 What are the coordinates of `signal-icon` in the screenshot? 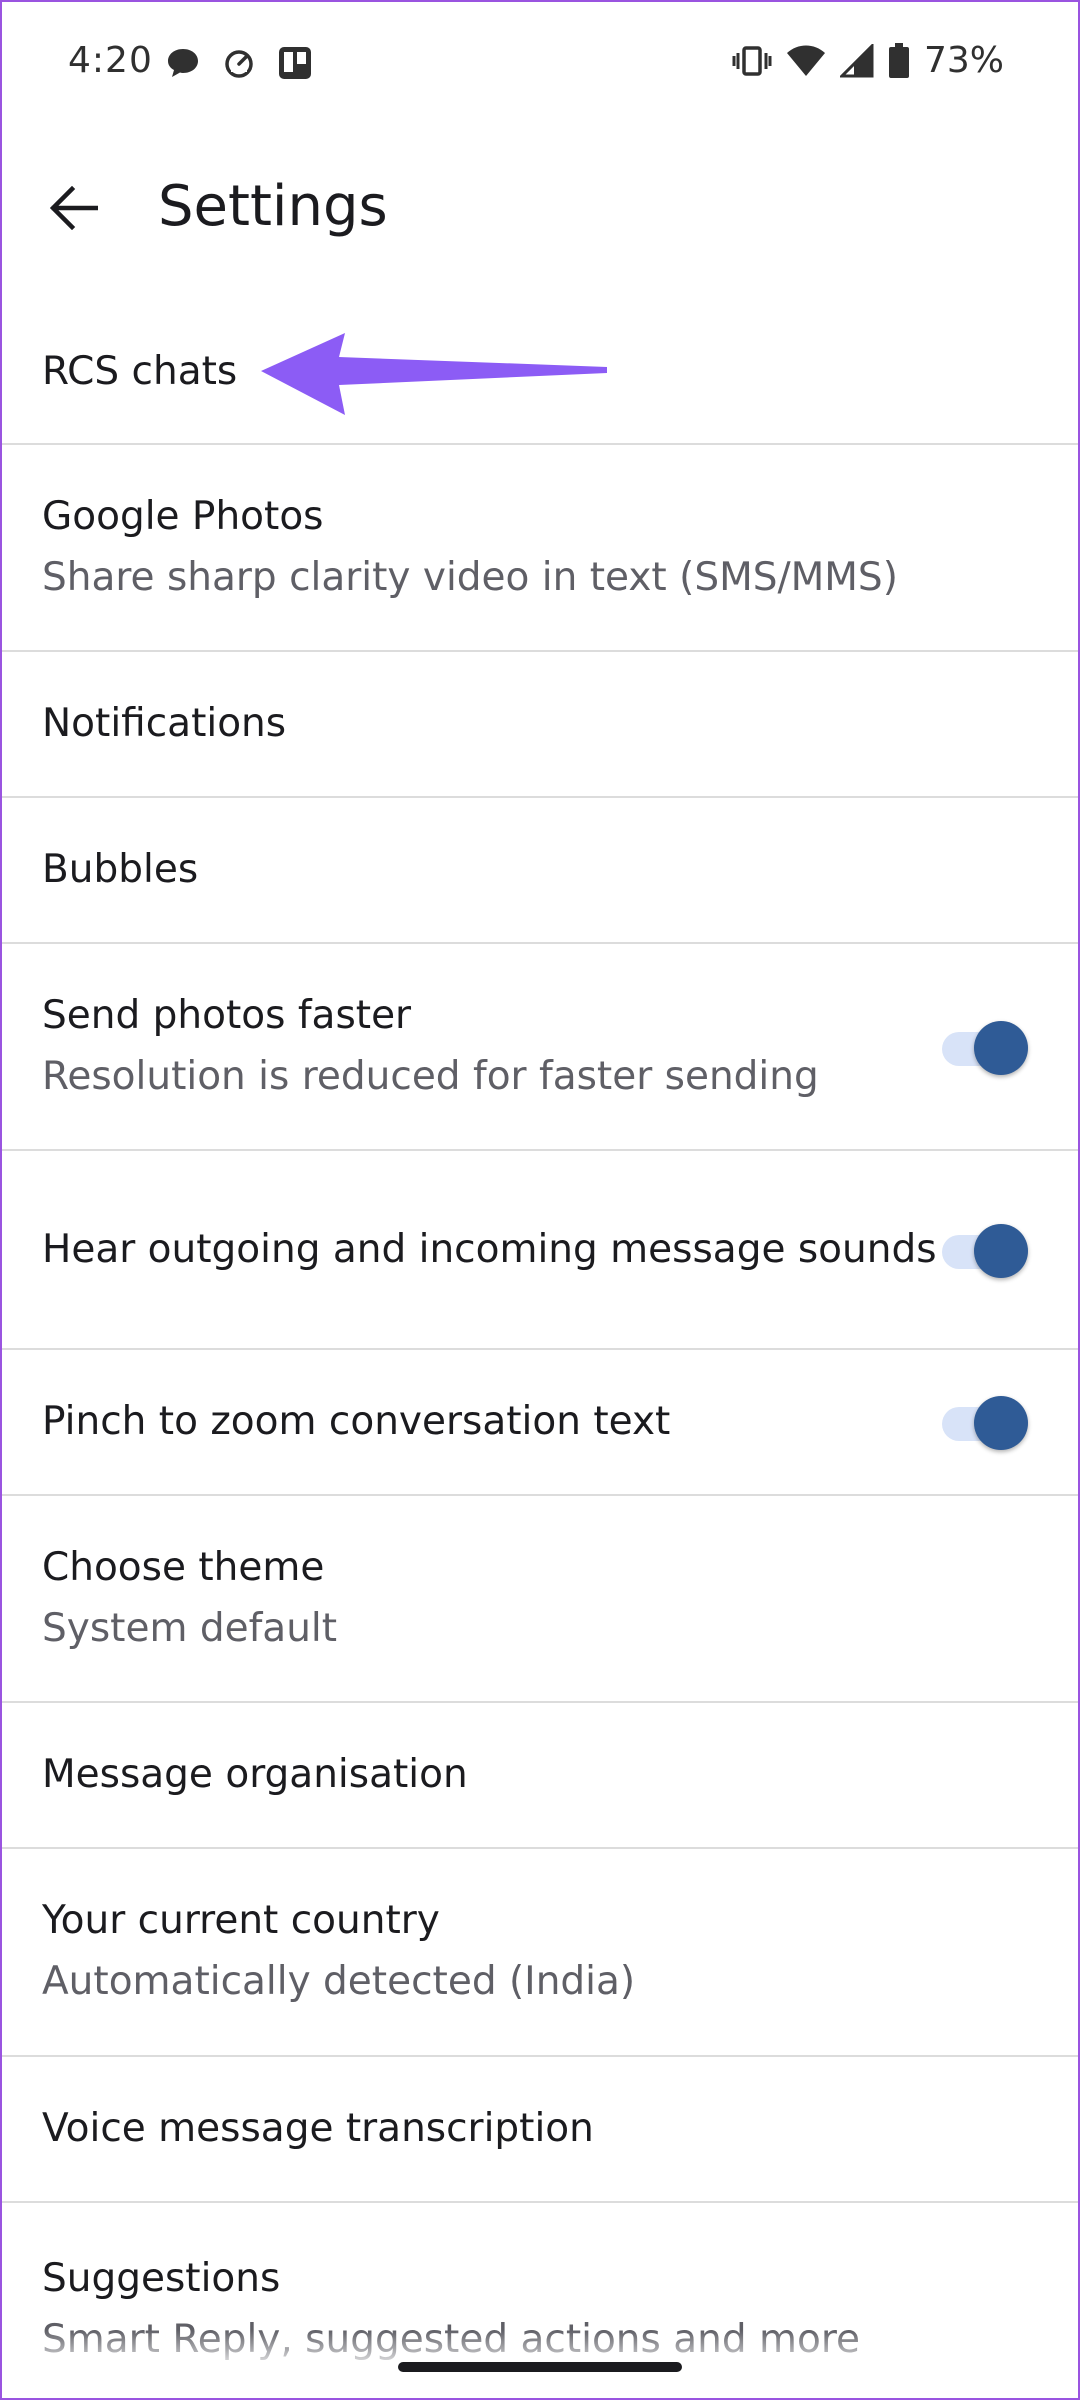 It's located at (856, 60).